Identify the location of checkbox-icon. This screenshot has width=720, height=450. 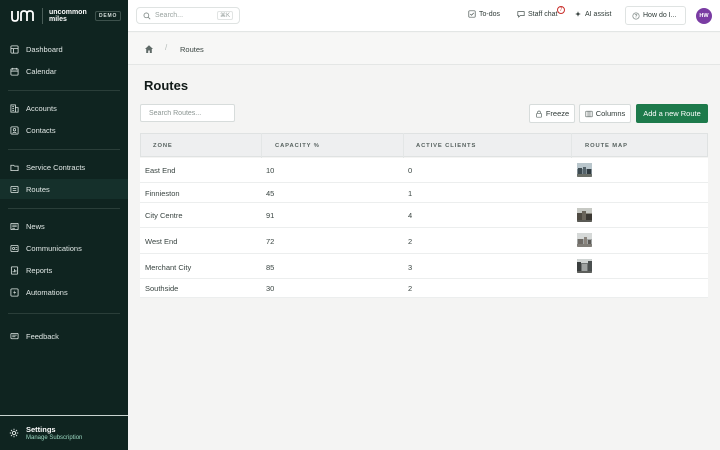
(472, 14).